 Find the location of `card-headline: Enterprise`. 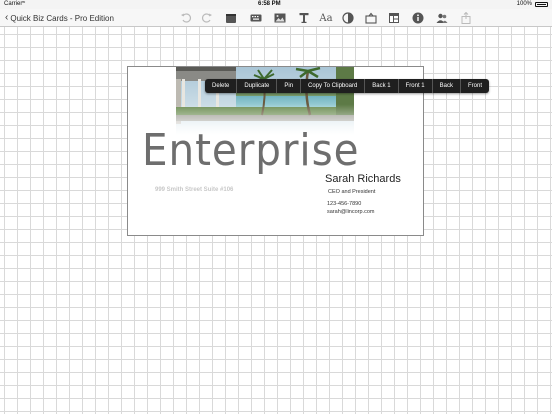

card-headline: Enterprise is located at coordinates (250, 150).